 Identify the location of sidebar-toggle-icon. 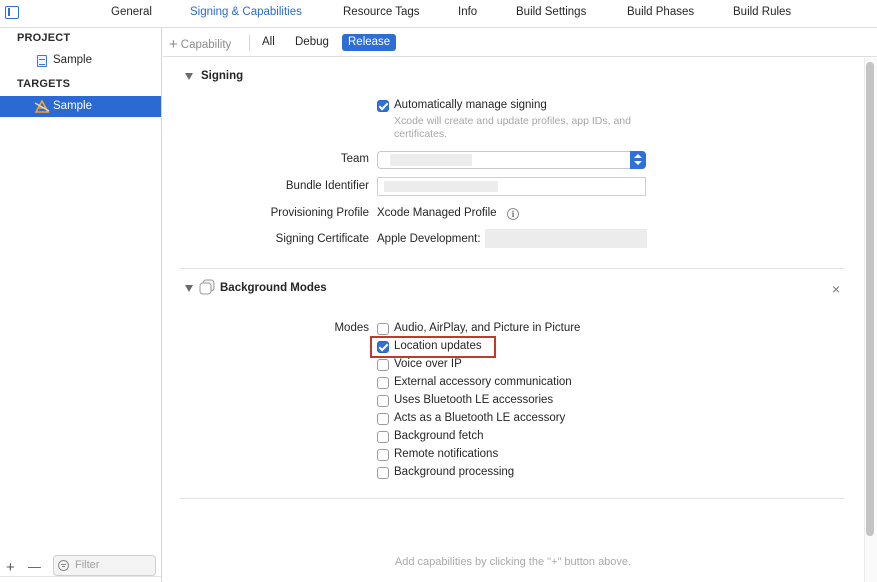
(12, 12).